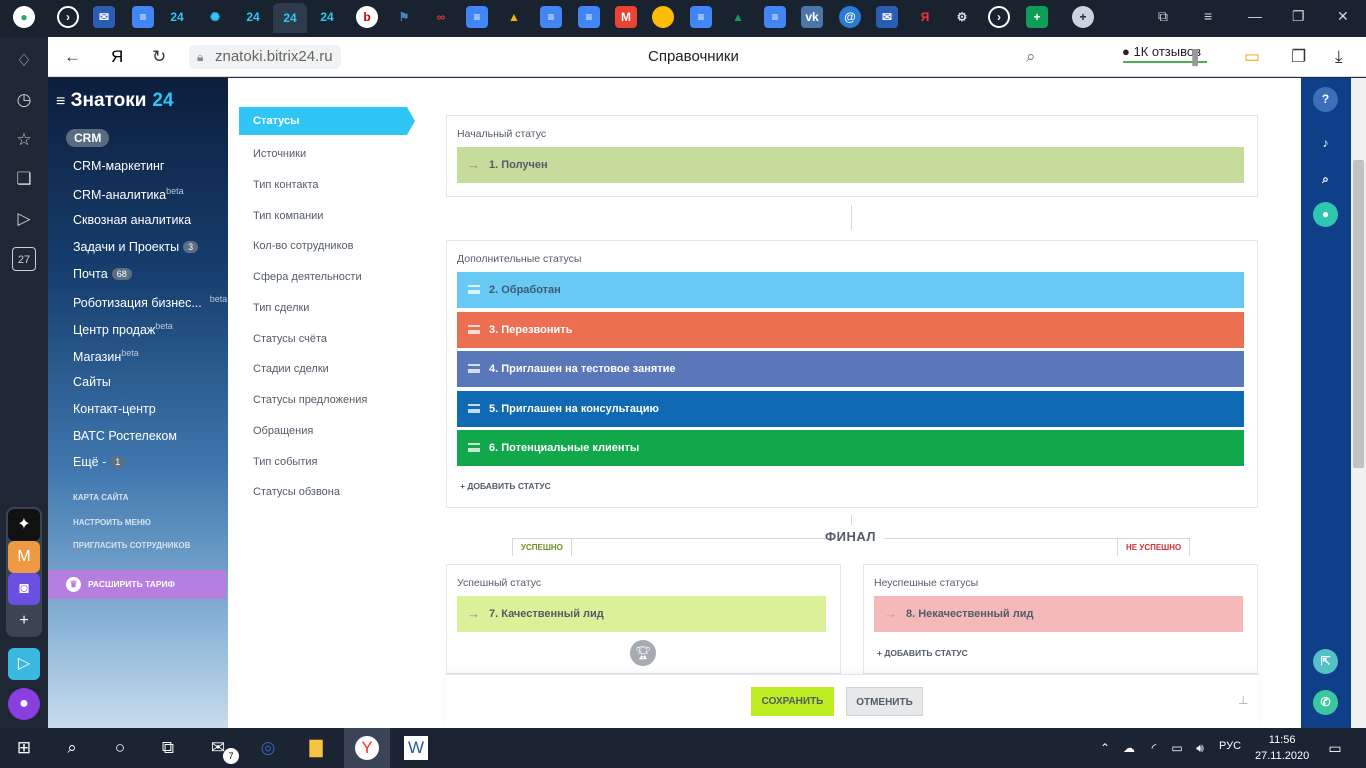  I want to click on menu-item-industry: Сфера деятельности, so click(307, 277).